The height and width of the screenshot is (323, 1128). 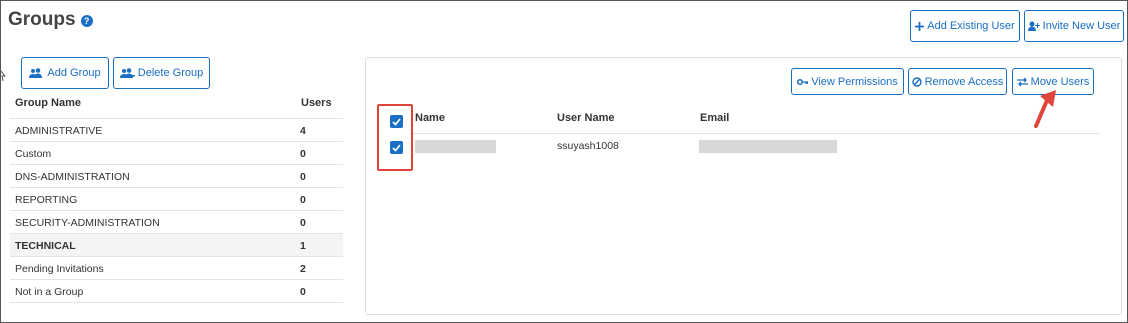 What do you see at coordinates (303, 269) in the screenshot?
I see `group-user-count: 2` at bounding box center [303, 269].